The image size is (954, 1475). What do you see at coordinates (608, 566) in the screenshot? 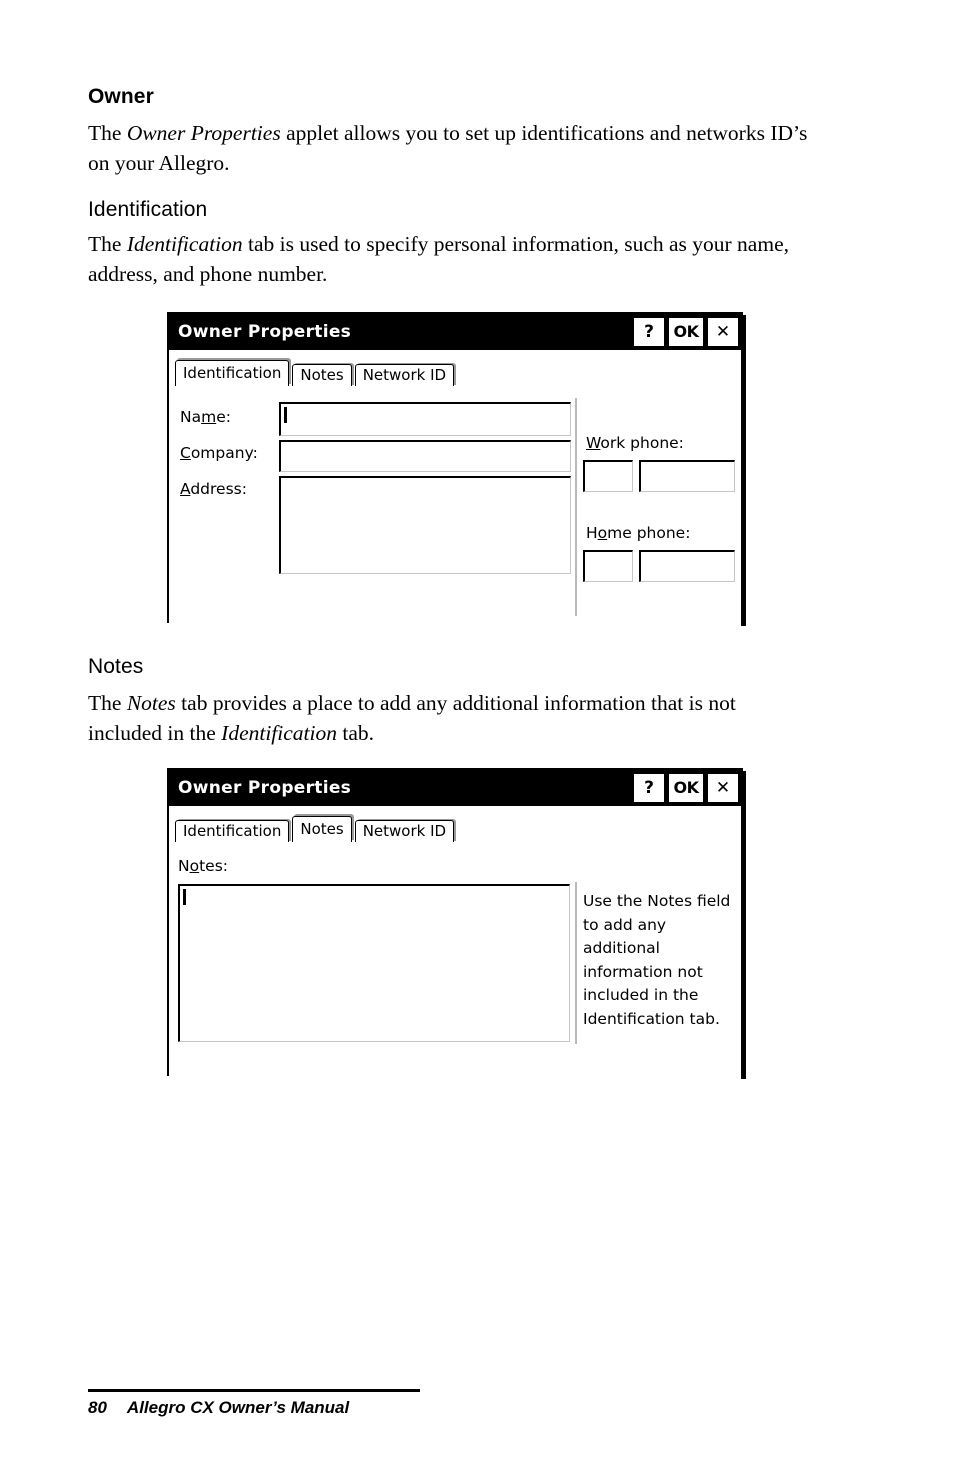
I see `home-phone-area-code-input` at bounding box center [608, 566].